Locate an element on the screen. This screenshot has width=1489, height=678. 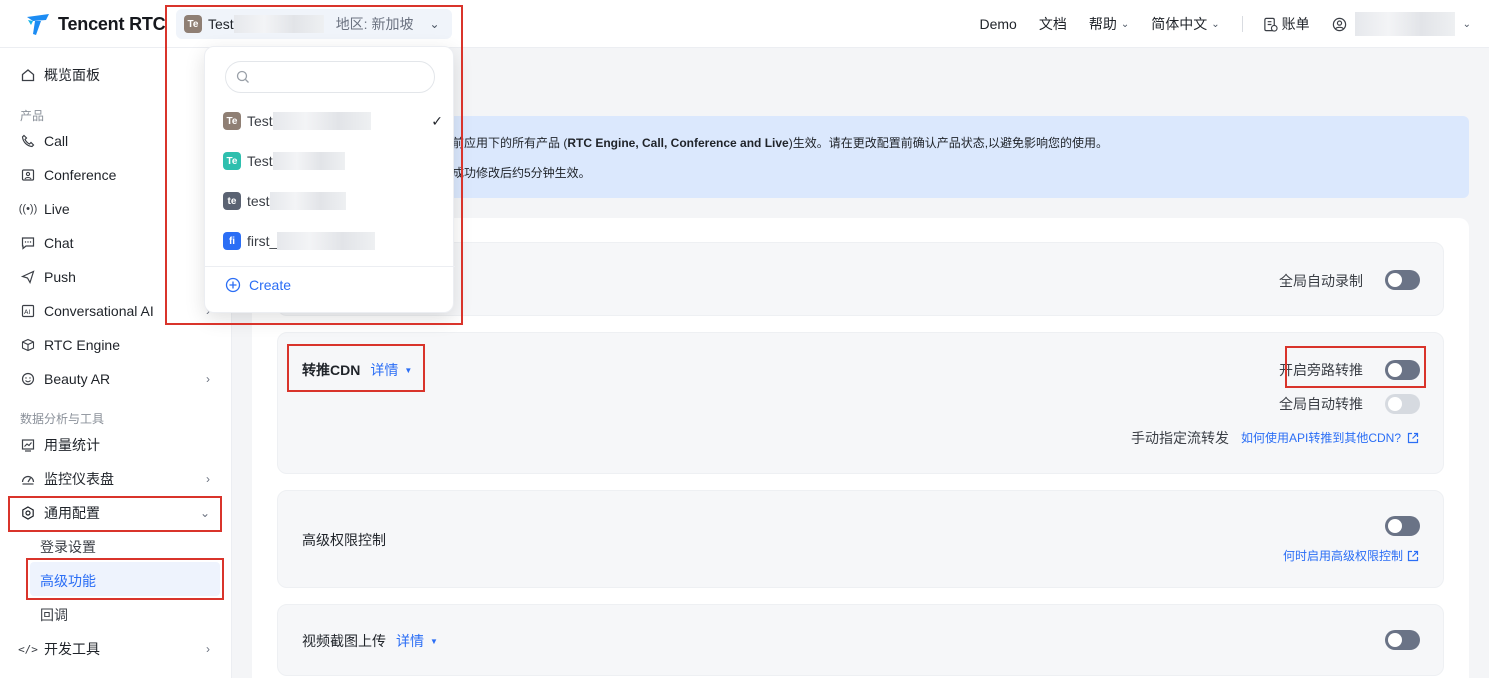
highlight-app-selector is located at coordinates (314, 165).